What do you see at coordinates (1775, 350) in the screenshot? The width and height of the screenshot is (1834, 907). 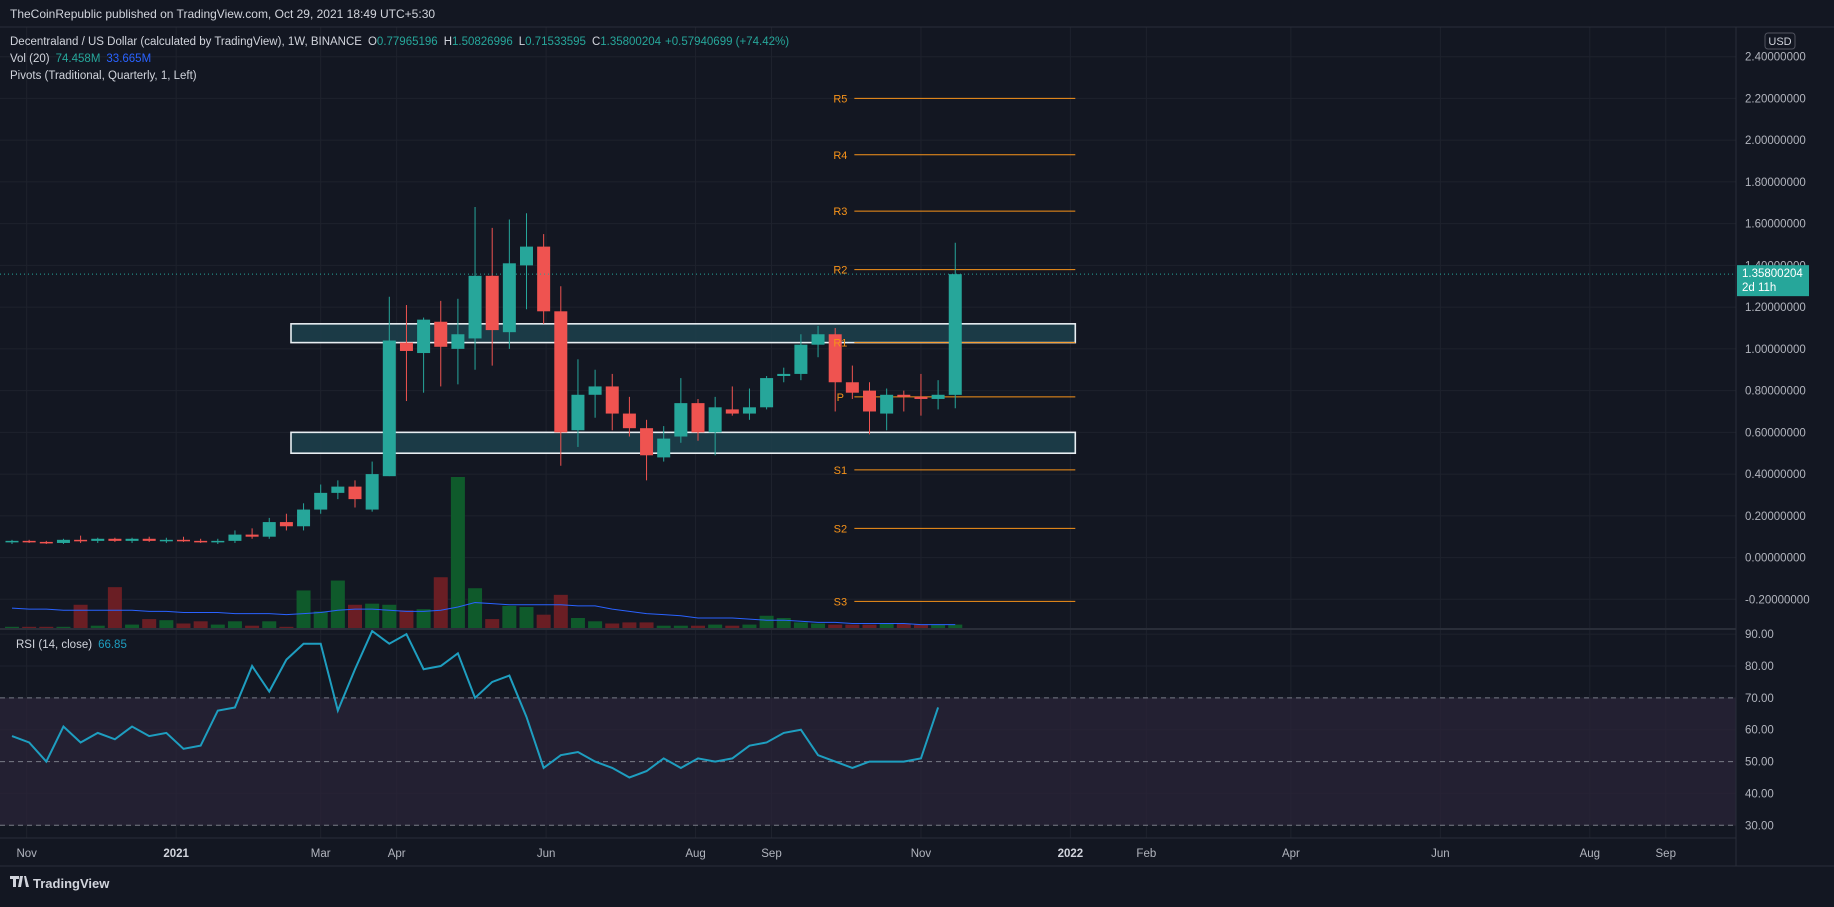 I see `price-tick: 1.00000000` at bounding box center [1775, 350].